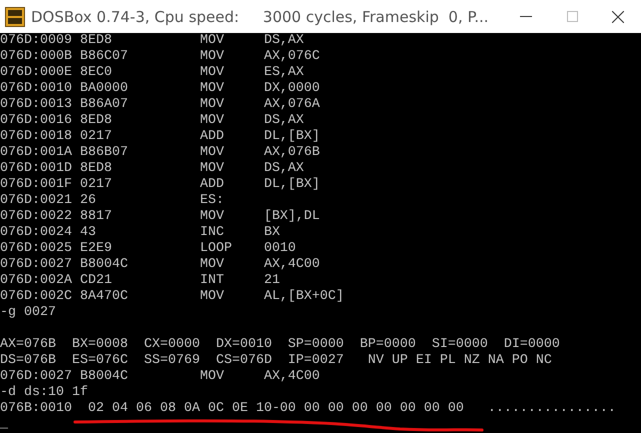  Describe the element at coordinates (618, 16) in the screenshot. I see `close-icon` at that location.